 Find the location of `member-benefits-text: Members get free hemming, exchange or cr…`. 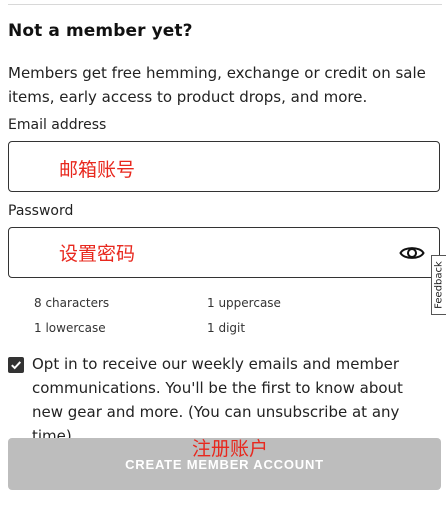

member-benefits-text: Members get free hemming, exchange or cr… is located at coordinates (217, 85).